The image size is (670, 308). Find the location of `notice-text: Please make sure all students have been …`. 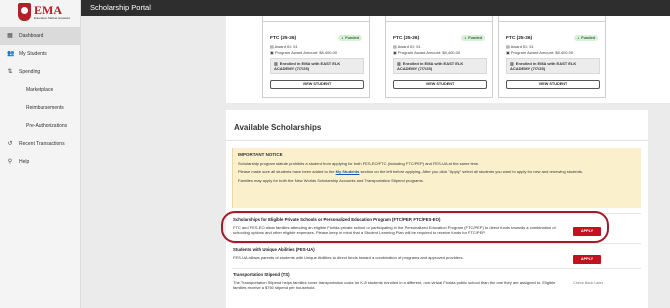

notice-text: Please make sure all students have been … is located at coordinates (411, 171).